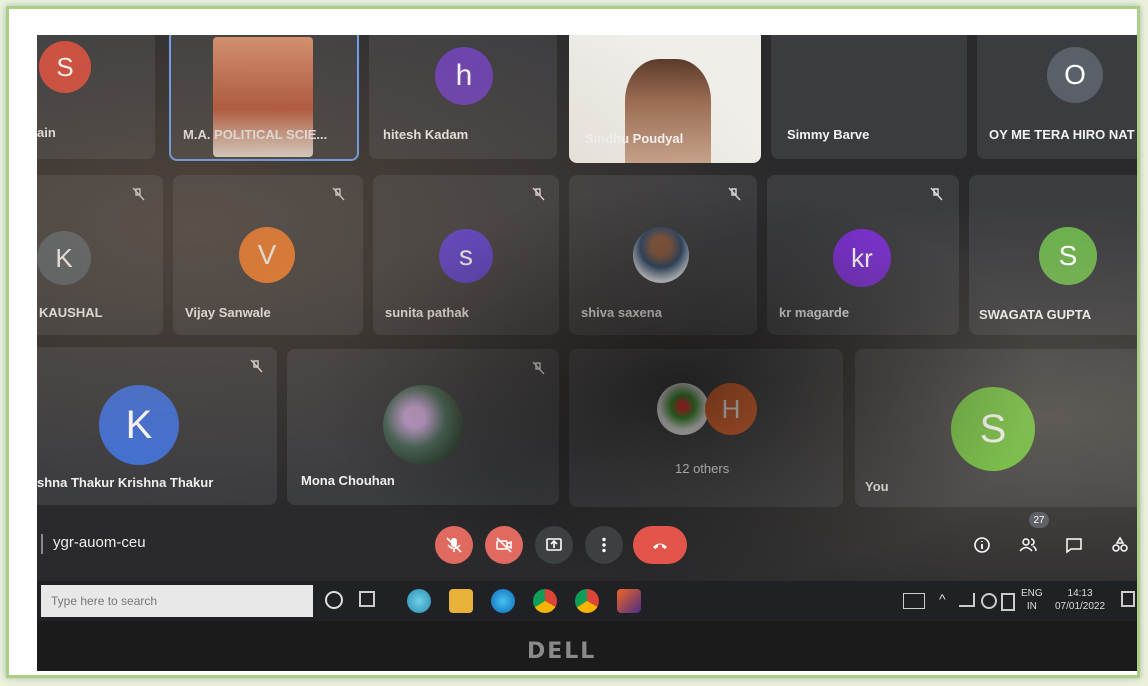  Describe the element at coordinates (100, 255) in the screenshot. I see `participant-tile: K KAUSHAL` at that location.